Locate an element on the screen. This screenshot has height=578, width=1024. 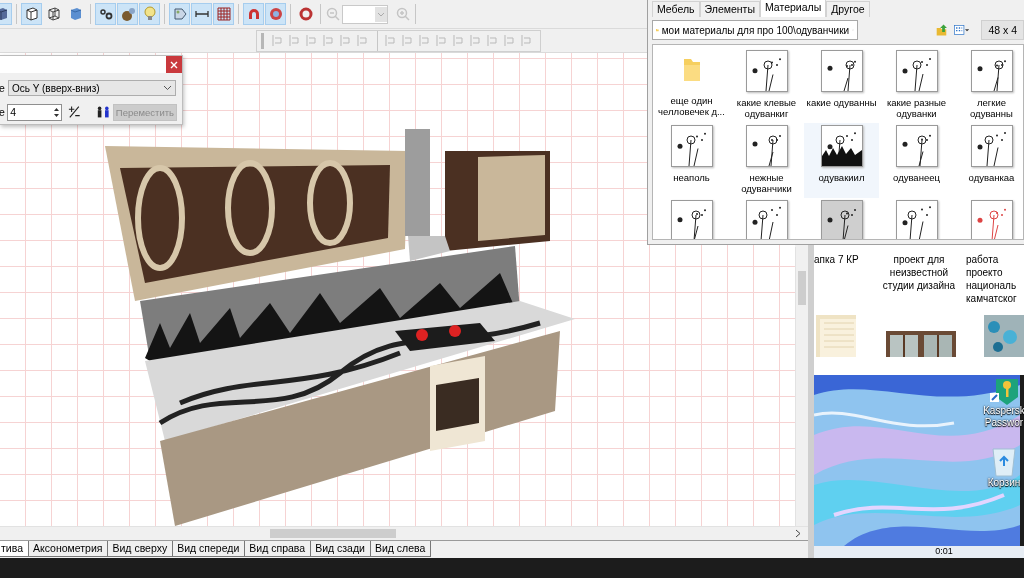
panel-tab: Материалы is located at coordinates (793, 8).